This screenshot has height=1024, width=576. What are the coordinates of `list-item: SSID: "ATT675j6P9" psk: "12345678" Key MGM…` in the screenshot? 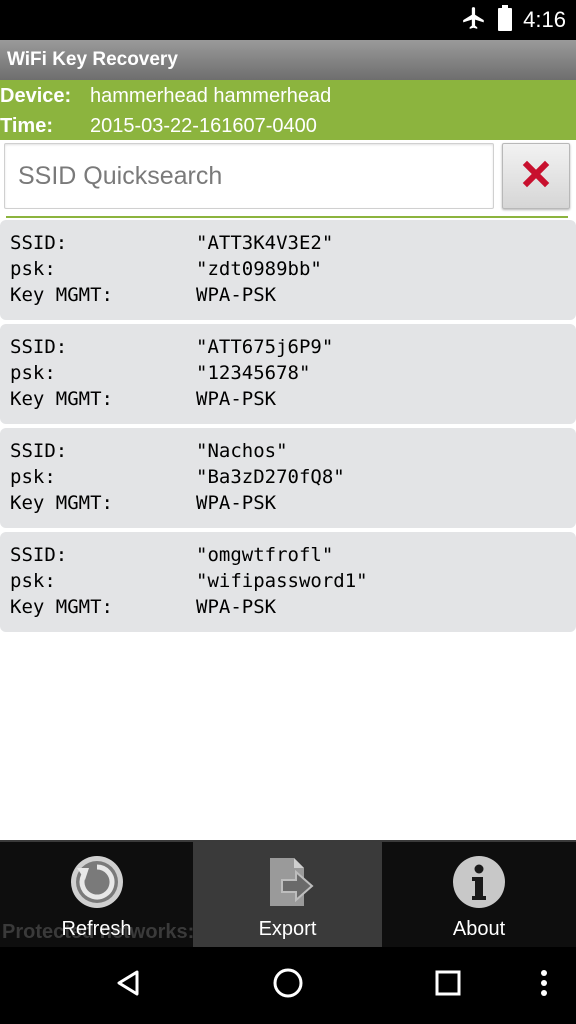 It's located at (288, 374).